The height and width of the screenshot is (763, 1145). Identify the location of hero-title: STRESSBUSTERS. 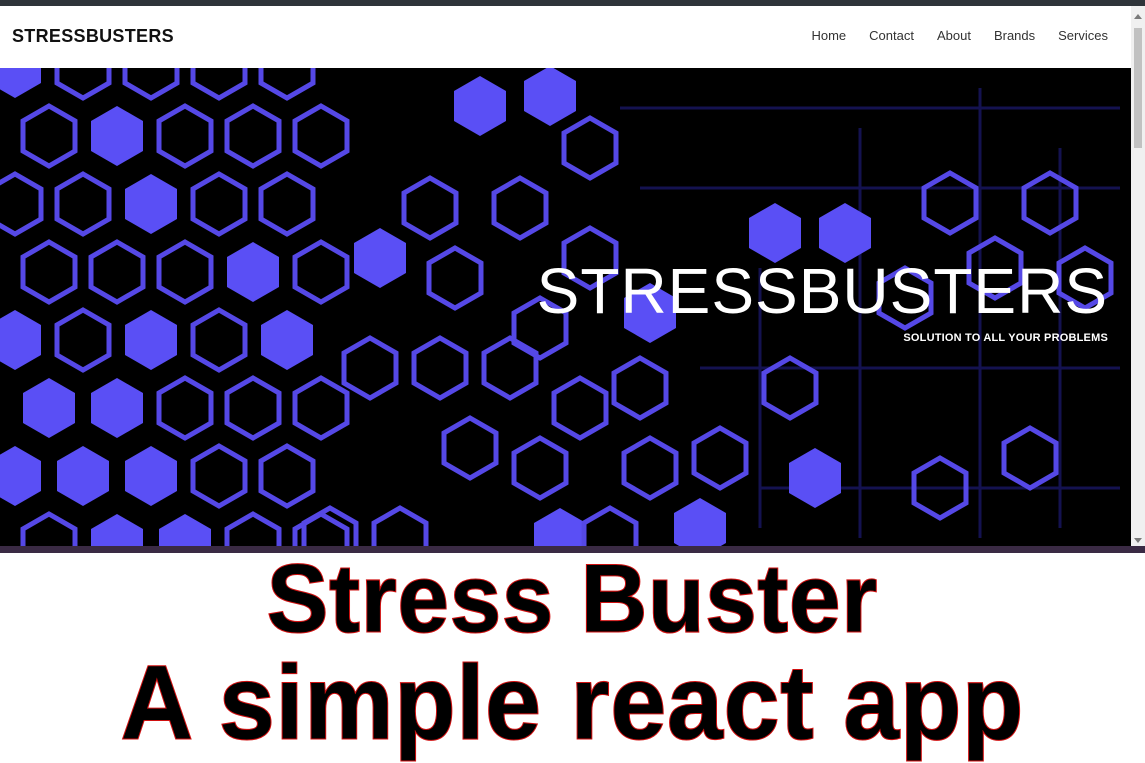
(822, 291).